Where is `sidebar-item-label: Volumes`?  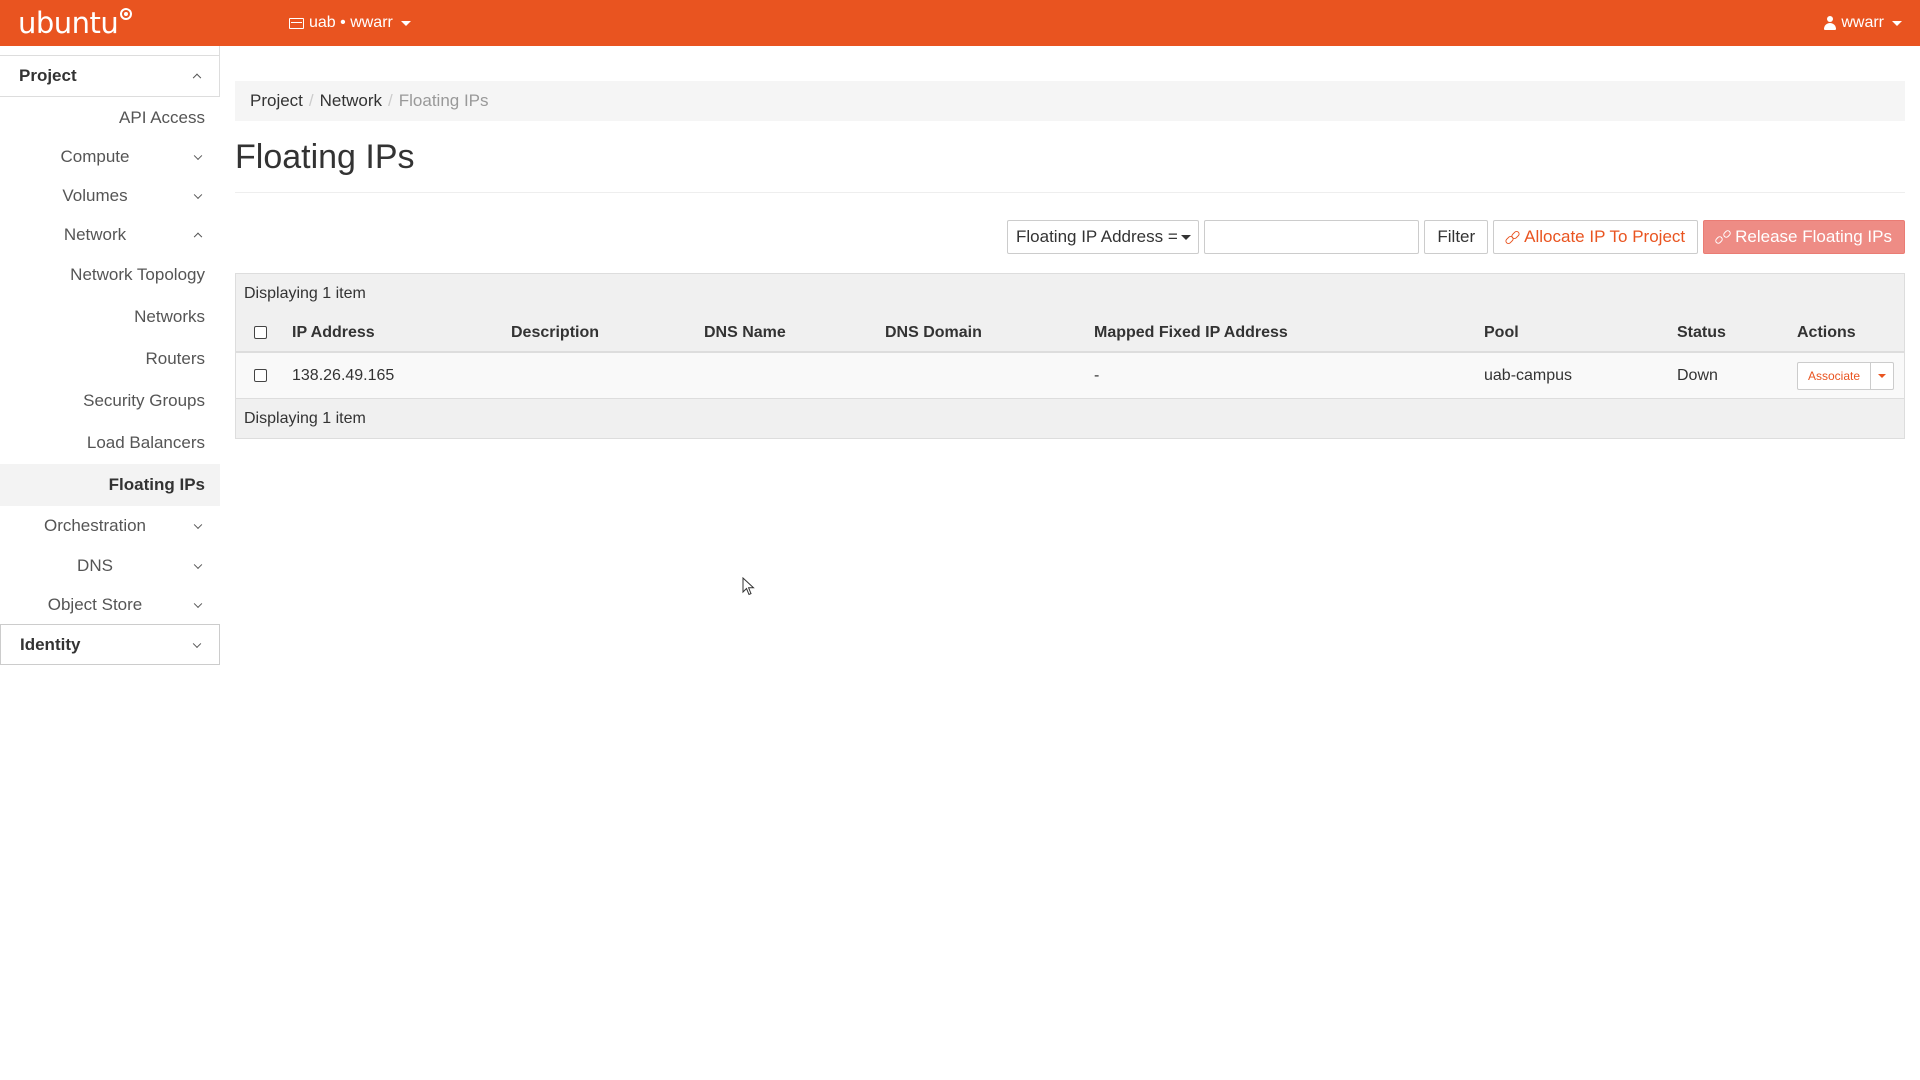
sidebar-item-label: Volumes is located at coordinates (95, 195).